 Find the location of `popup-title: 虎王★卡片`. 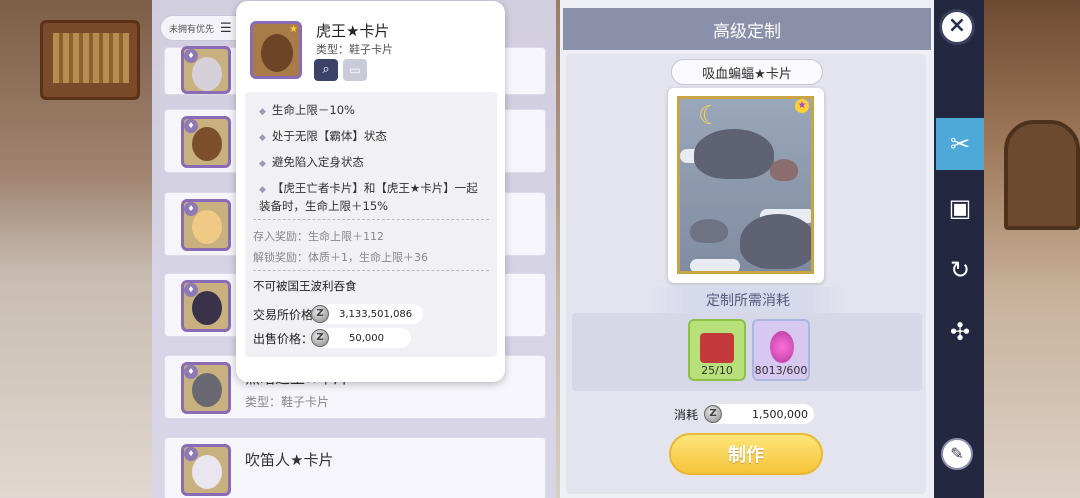

popup-title: 虎王★卡片 is located at coordinates (353, 31).